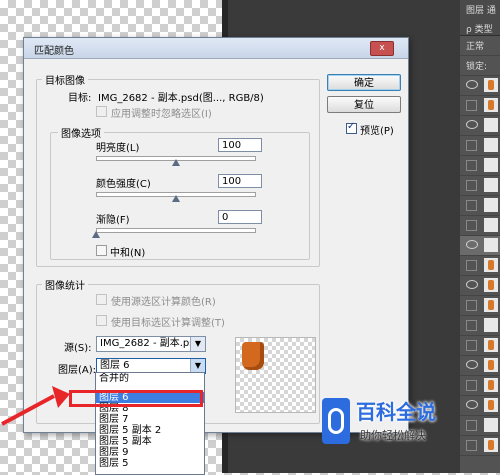  I want to click on source-select: IMG_2682 - 副本.psd ▼, so click(151, 344).